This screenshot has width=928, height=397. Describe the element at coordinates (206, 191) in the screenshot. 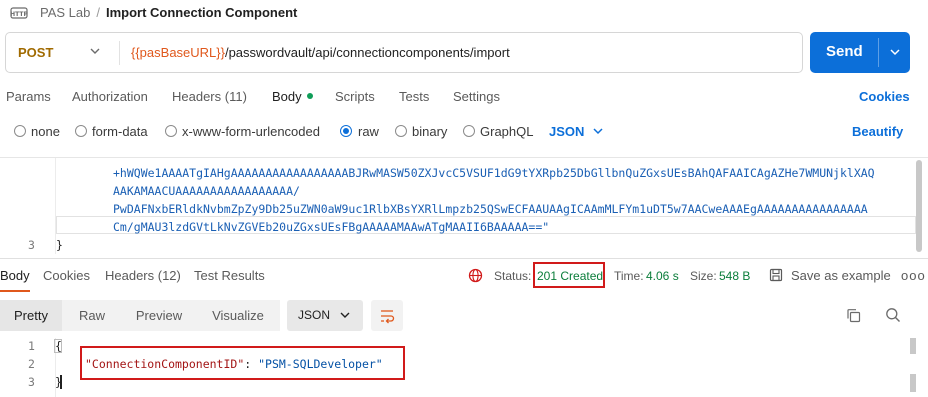

I see `code-line: AAKAMAACUAAAAAAAAAAAAAAAAA/` at that location.